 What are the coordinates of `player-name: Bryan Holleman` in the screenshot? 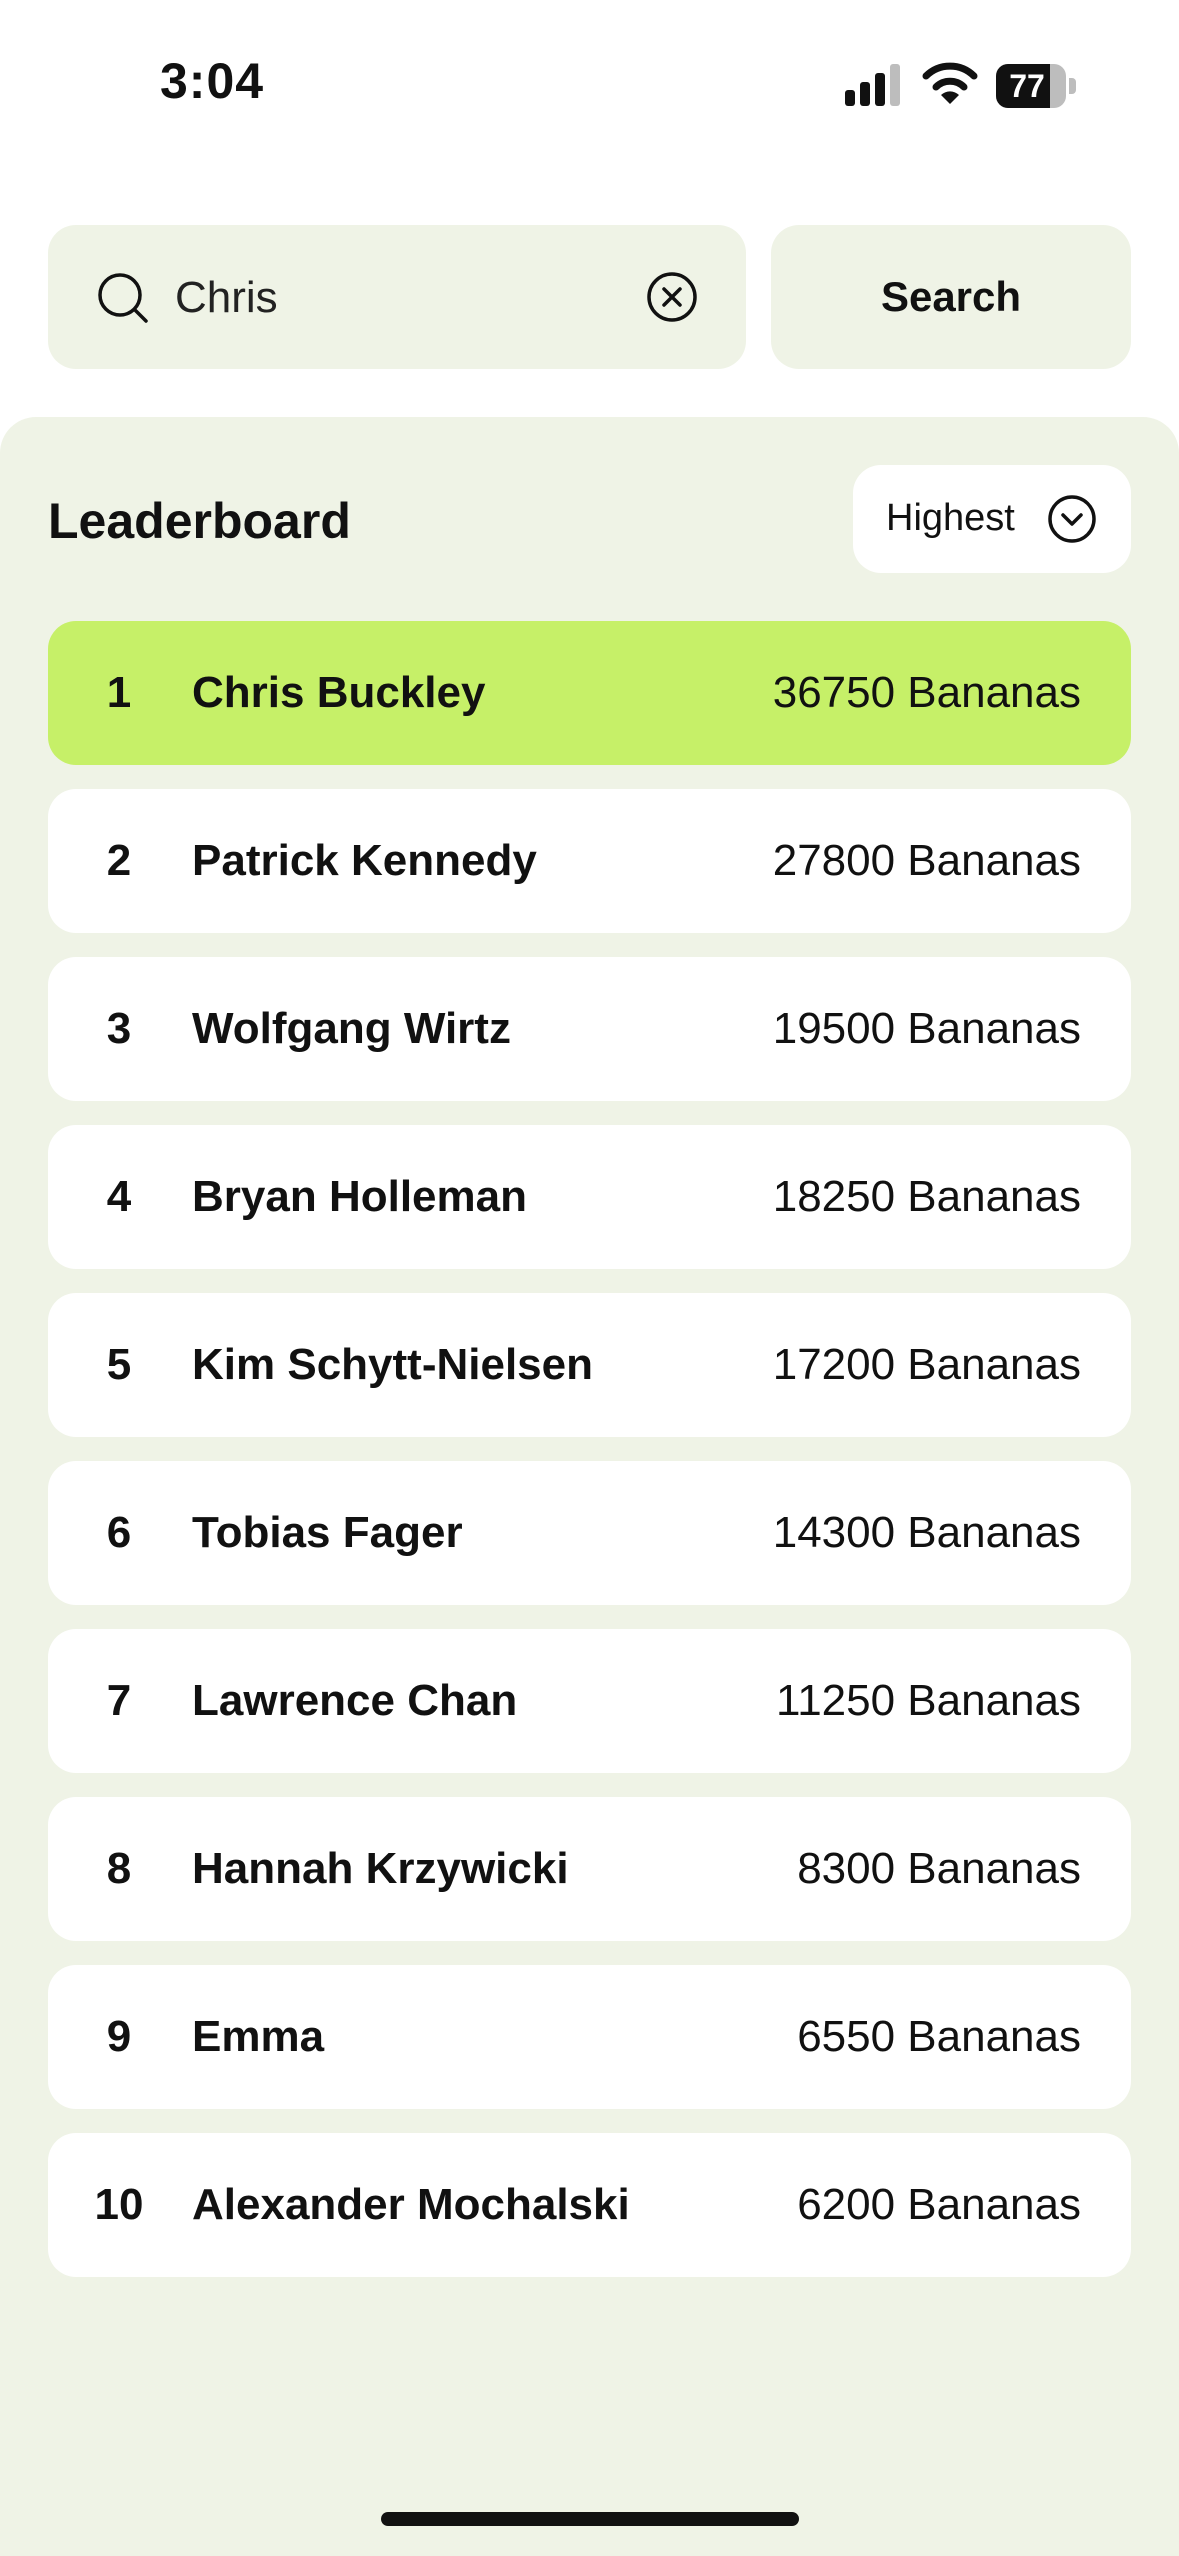 It's located at (359, 1196).